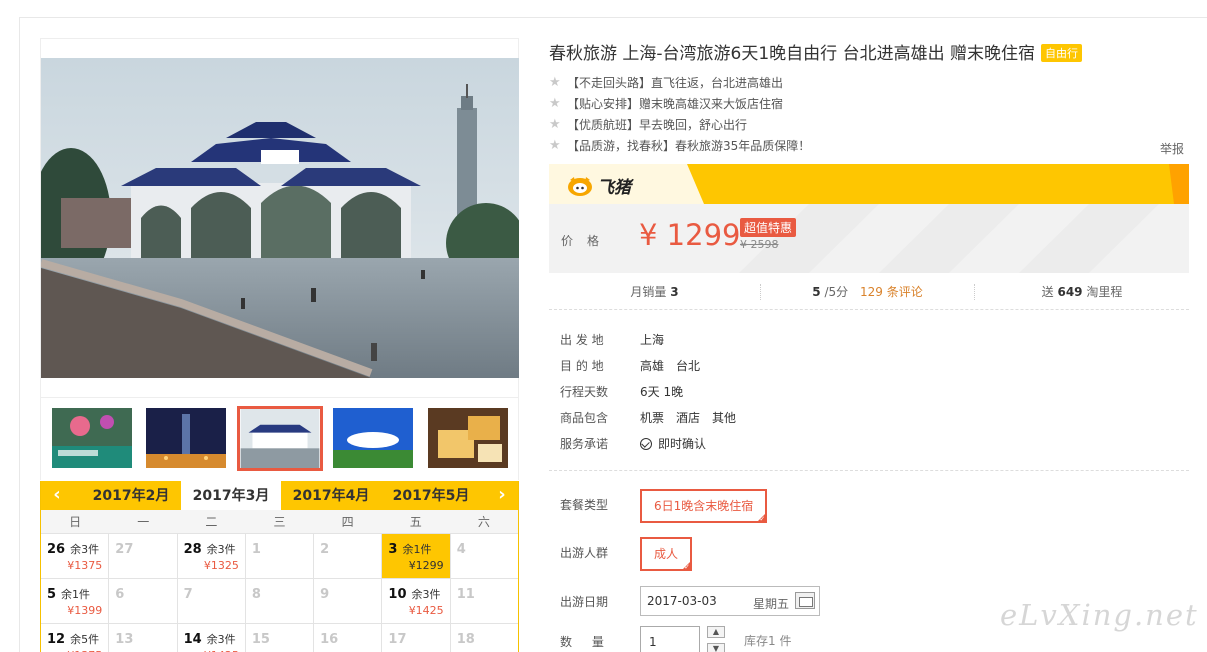  I want to click on calendar-day-number: 8, so click(256, 594).